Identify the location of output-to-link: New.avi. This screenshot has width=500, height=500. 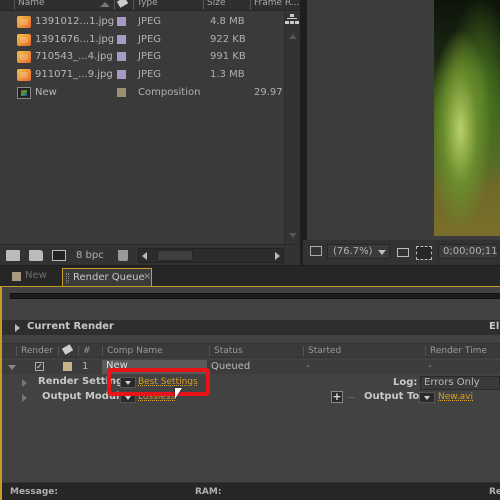
(455, 397).